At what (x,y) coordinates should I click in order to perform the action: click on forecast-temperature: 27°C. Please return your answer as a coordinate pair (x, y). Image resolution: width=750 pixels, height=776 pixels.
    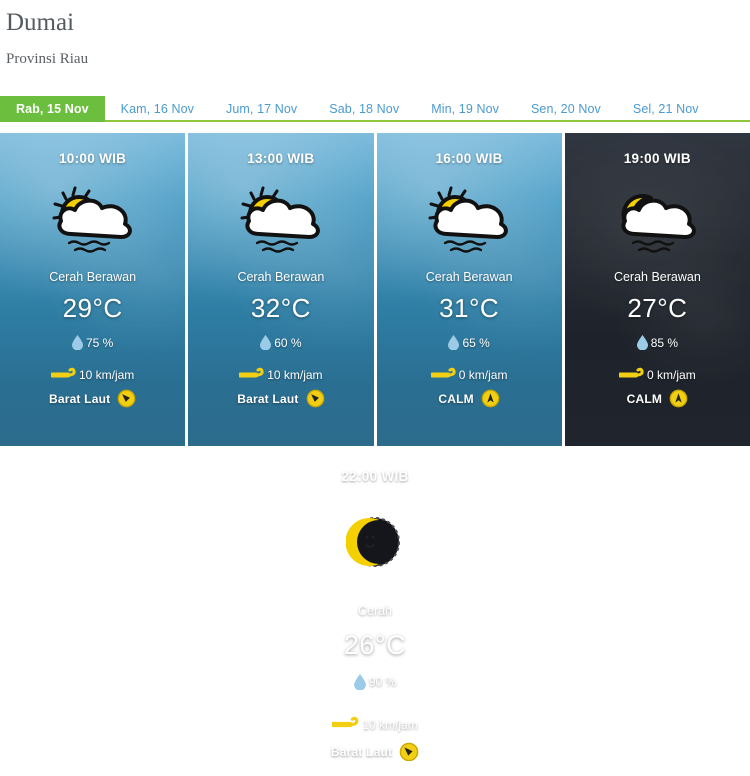
    Looking at the image, I should click on (657, 308).